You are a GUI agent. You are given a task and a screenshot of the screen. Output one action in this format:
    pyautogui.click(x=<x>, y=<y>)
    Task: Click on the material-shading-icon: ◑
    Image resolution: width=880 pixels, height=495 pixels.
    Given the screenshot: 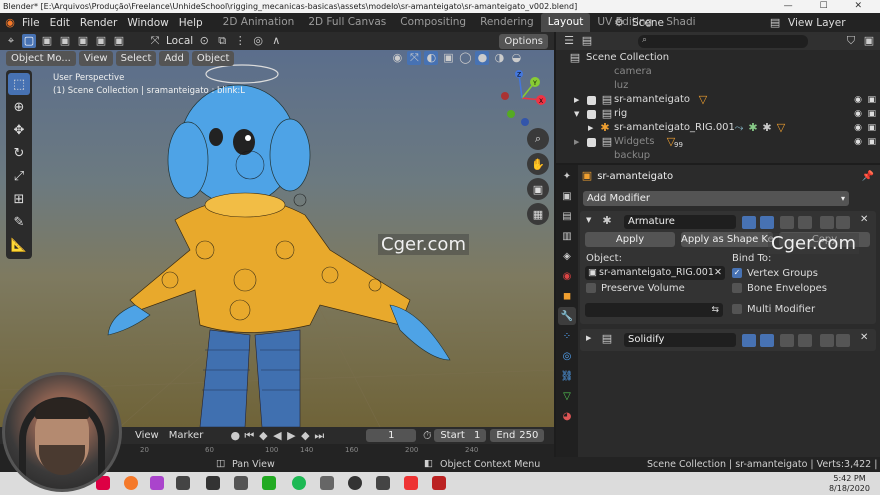 What is the action you would take?
    pyautogui.click(x=499, y=58)
    